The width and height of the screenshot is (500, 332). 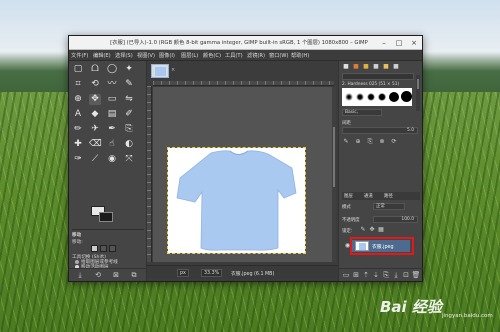 What do you see at coordinates (112, 69) in the screenshot?
I see `ellipse-select-tool-icon: ◯` at bounding box center [112, 69].